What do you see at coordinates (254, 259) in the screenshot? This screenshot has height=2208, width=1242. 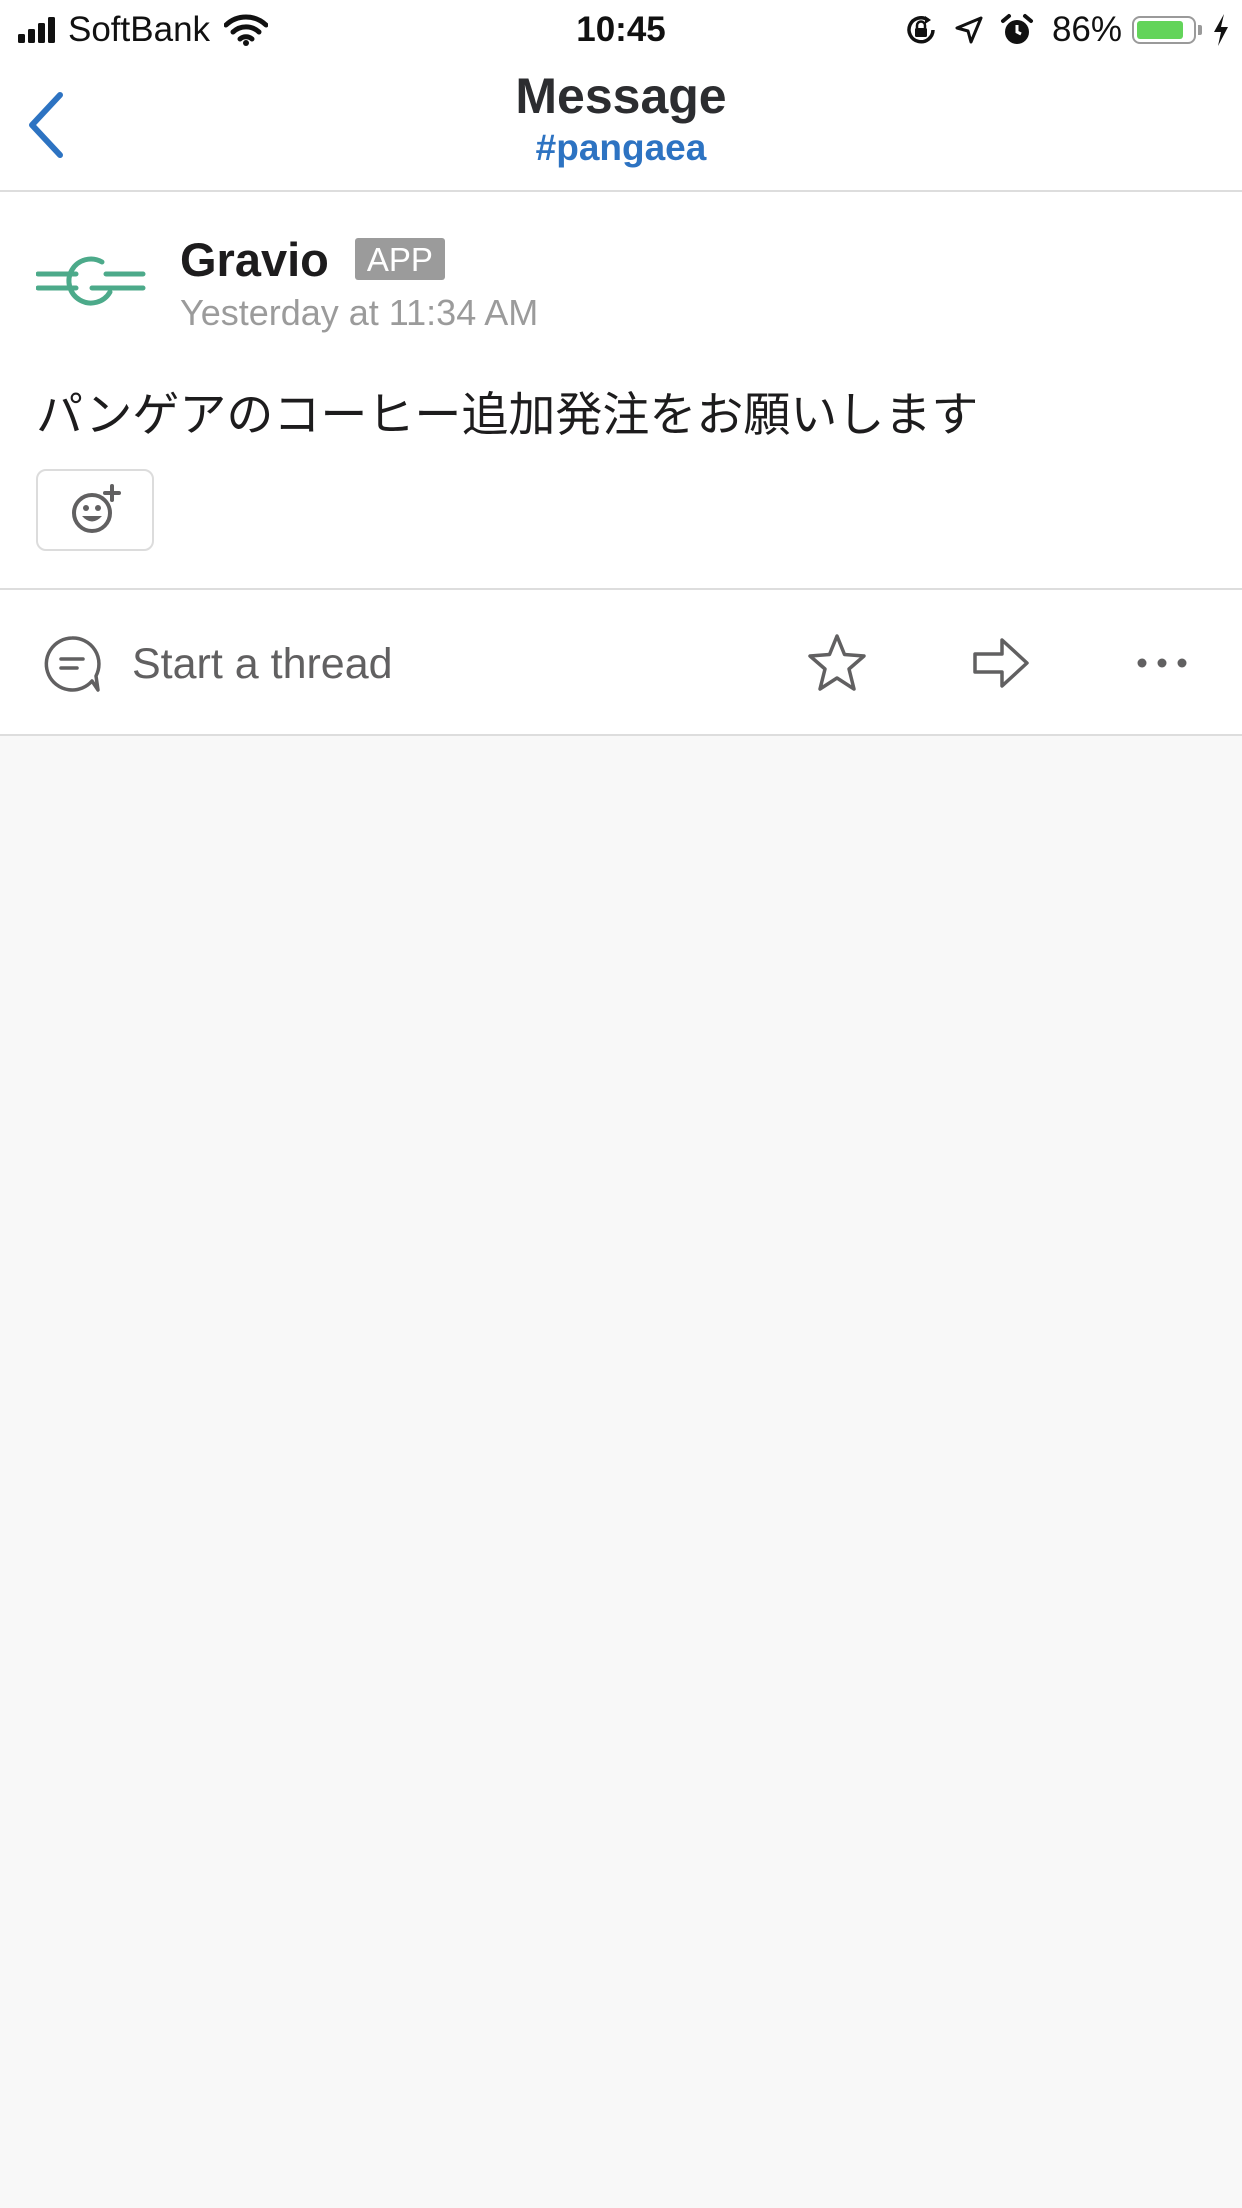 I see `sender-name: Gravio` at bounding box center [254, 259].